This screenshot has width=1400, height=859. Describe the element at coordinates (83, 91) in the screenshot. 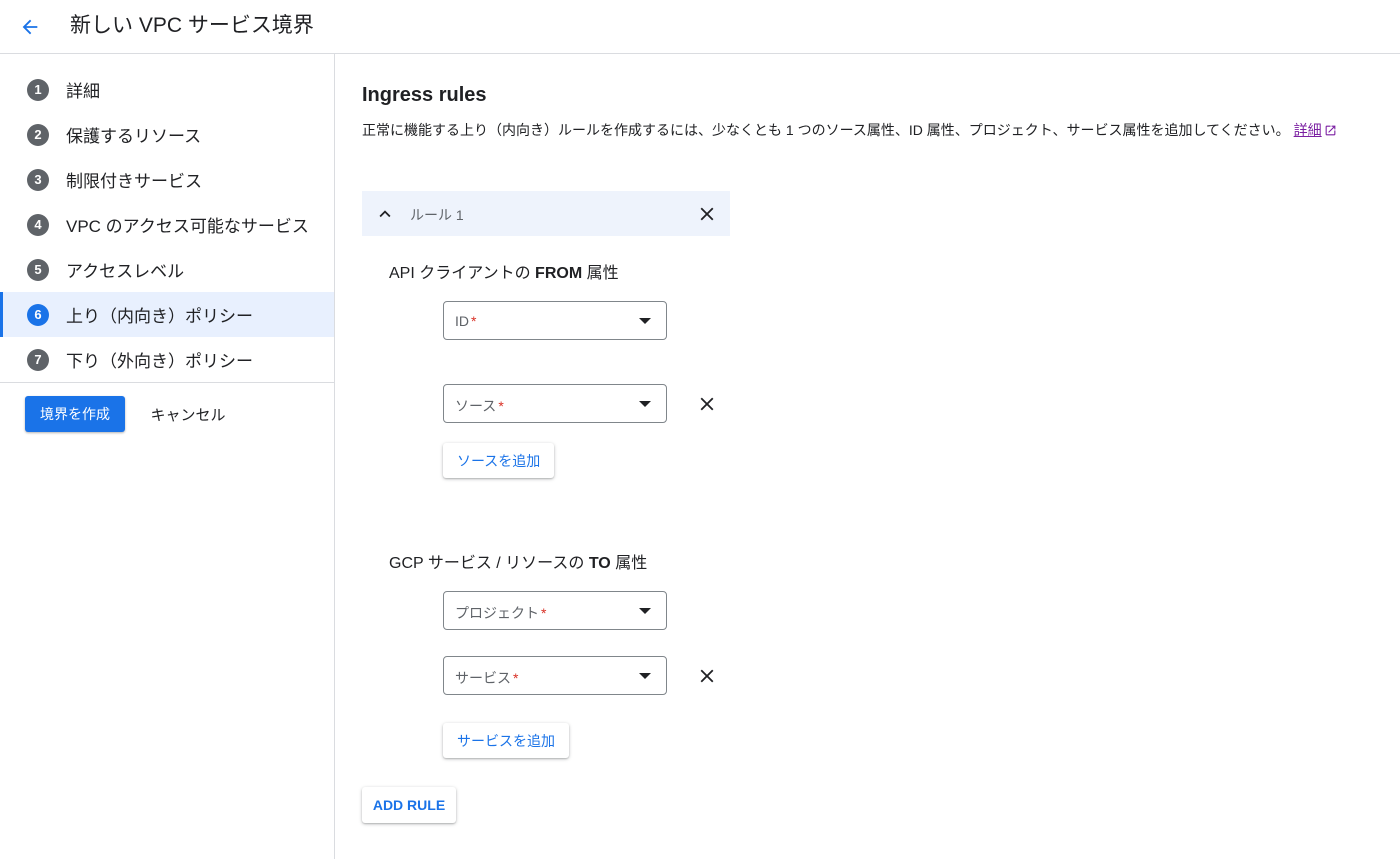

I see `step-label: 詳細` at that location.